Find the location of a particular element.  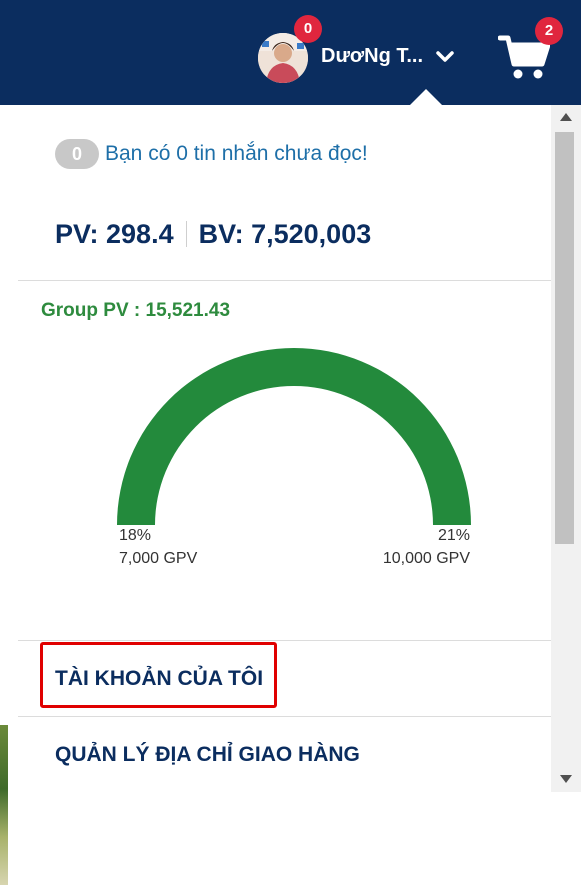

top-navigation-bar: 0 DươNg T... 2 is located at coordinates (290, 53).